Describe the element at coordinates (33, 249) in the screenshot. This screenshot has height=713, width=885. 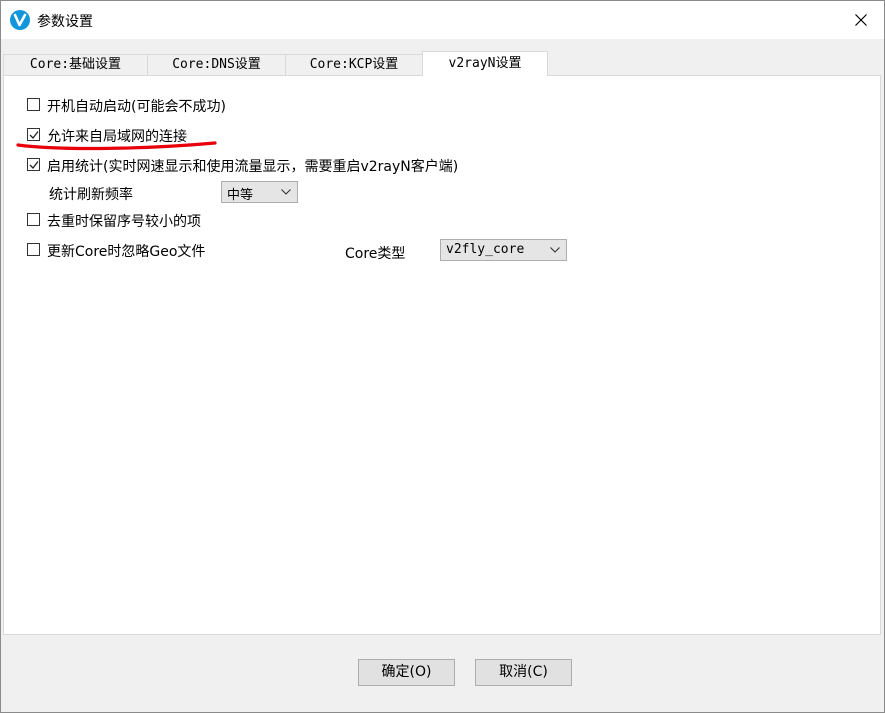
I see `ignore-geo-checkbox` at that location.